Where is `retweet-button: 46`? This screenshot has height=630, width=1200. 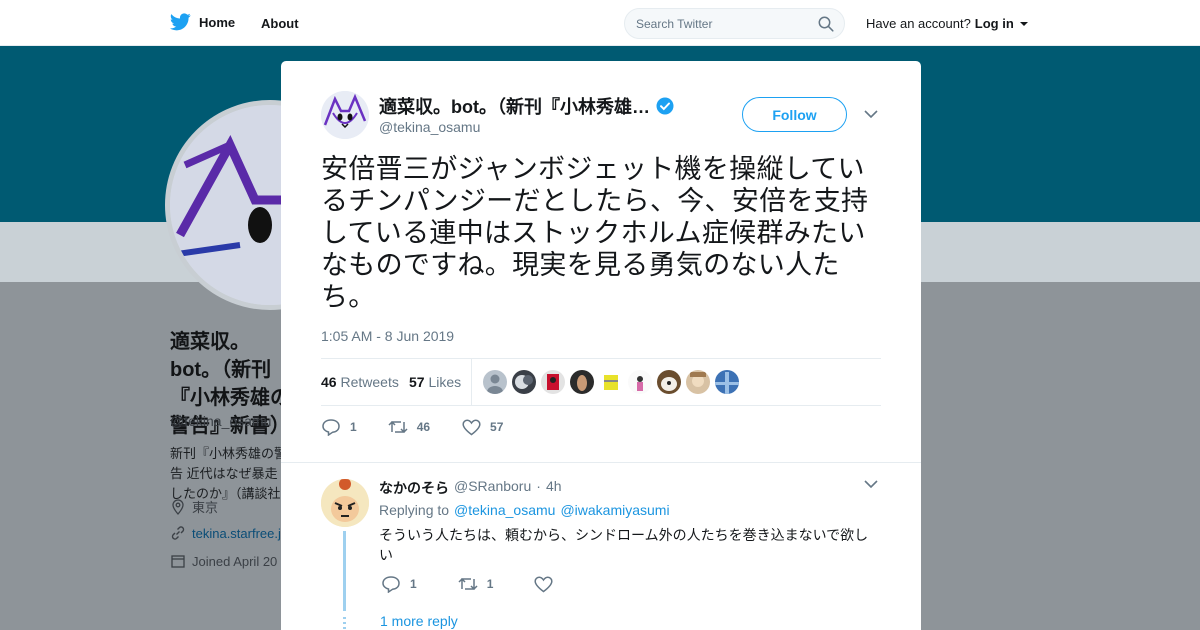 retweet-button: 46 is located at coordinates (409, 427).